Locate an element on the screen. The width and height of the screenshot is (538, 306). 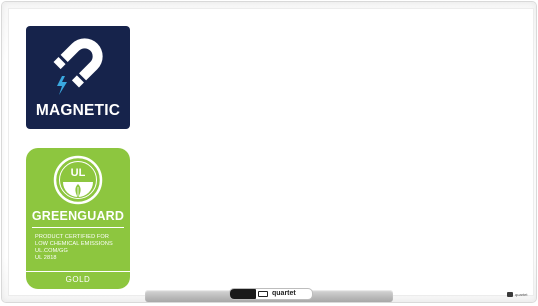
greenguard-divider is located at coordinates (78, 227).